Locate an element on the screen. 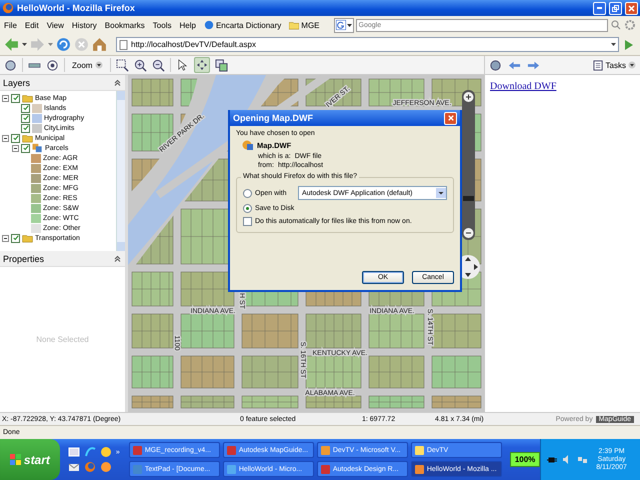 This screenshot has height=480, width=640. download-link: Download DWF is located at coordinates (523, 86).